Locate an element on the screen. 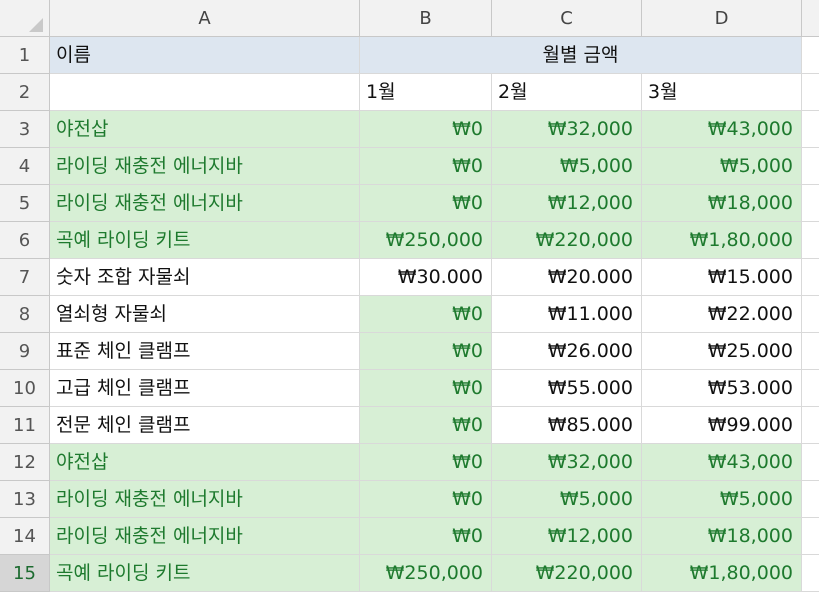  cell-a10: 고급 체인 클램프 is located at coordinates (205, 388).